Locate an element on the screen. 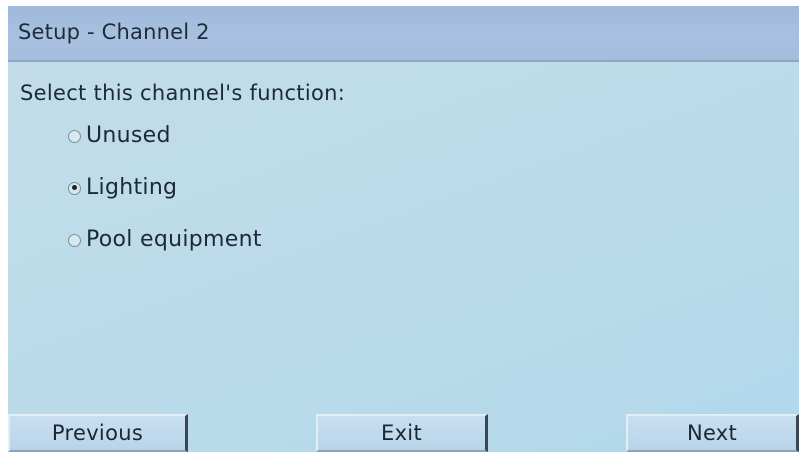 This screenshot has height=452, width=803. option-label-pool-equipment: Pool equipment is located at coordinates (174, 239).